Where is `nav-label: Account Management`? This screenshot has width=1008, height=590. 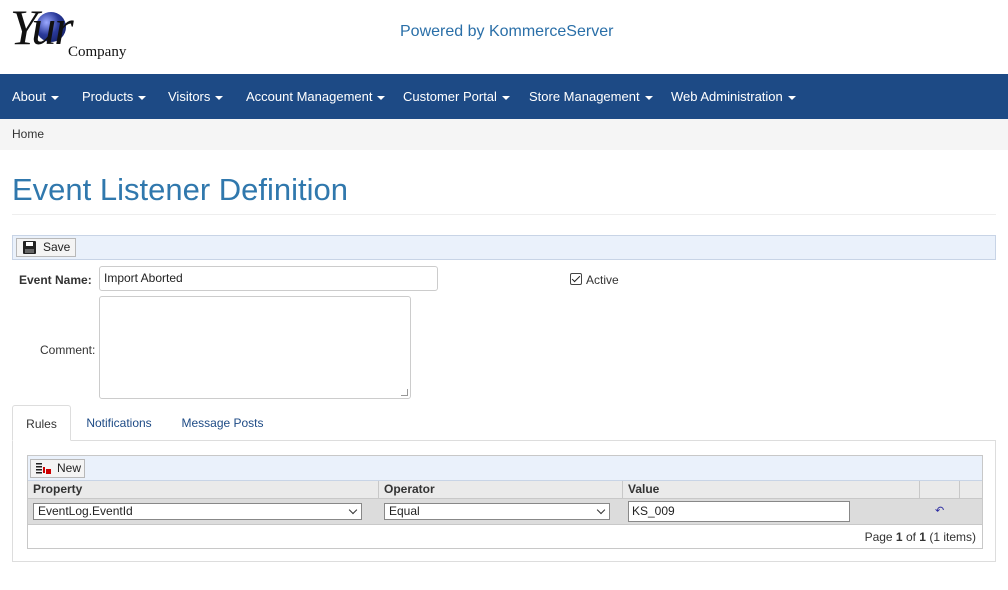
nav-label: Account Management is located at coordinates (309, 96).